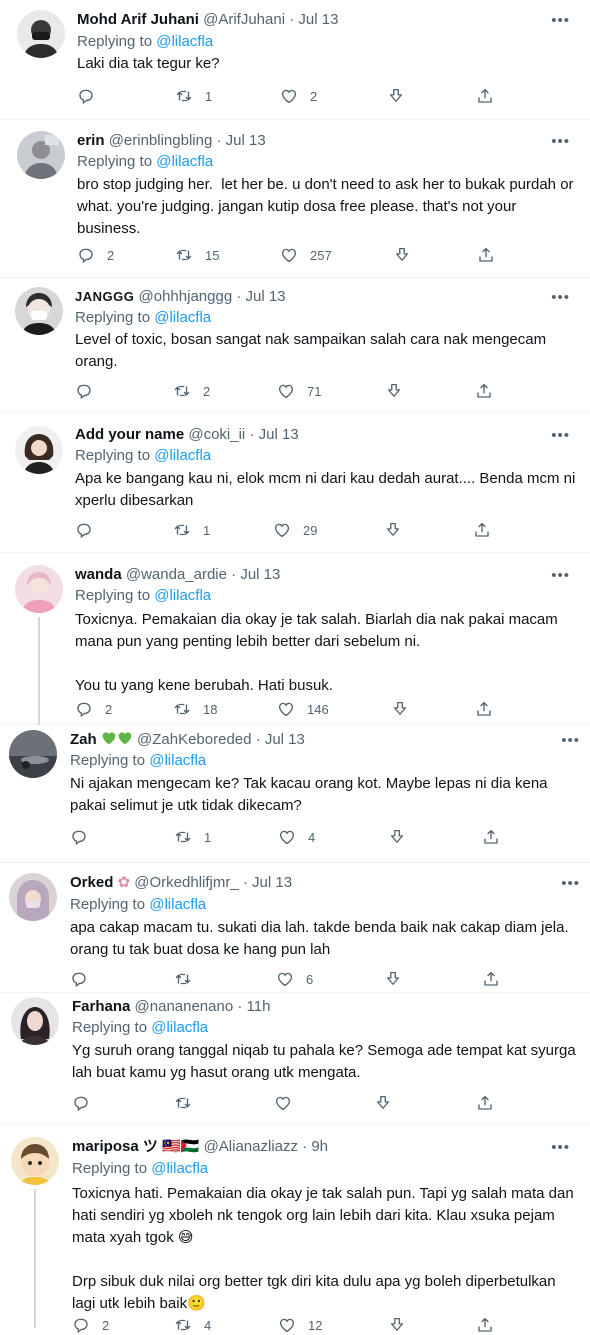 The width and height of the screenshot is (590, 1335). I want to click on like-button, so click(283, 1103).